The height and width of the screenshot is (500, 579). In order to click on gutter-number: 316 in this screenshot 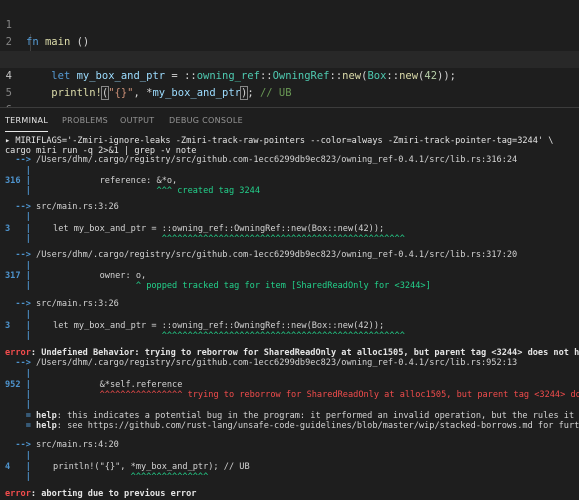, I will do `click(13, 181)`.